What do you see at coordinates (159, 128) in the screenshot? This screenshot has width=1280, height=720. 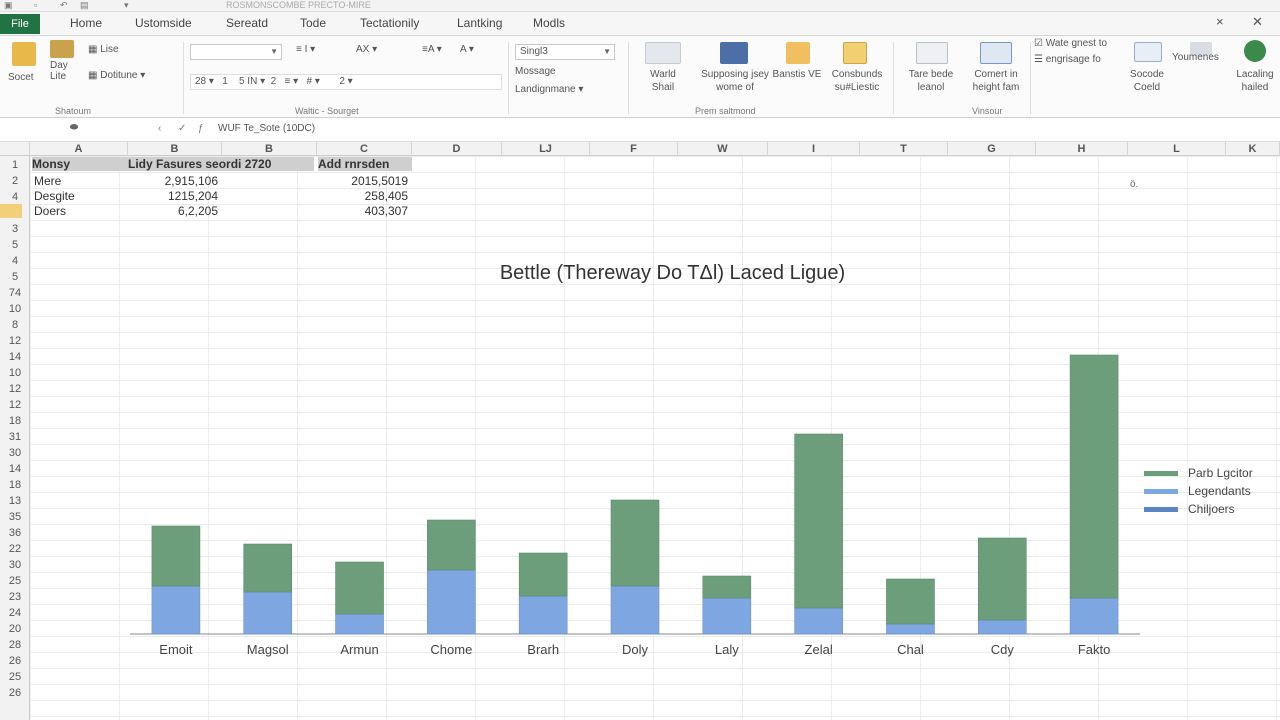 I see `cancel-icon: ‹` at bounding box center [159, 128].